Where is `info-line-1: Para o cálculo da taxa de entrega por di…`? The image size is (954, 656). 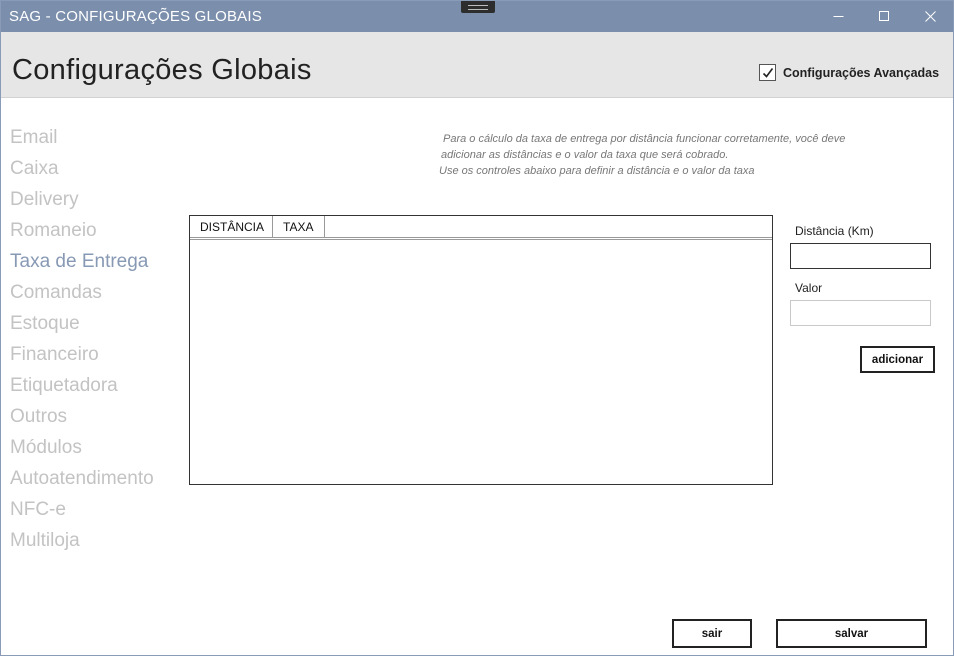
info-line-1: Para o cálculo da taxa de entrega por di… is located at coordinates (644, 139).